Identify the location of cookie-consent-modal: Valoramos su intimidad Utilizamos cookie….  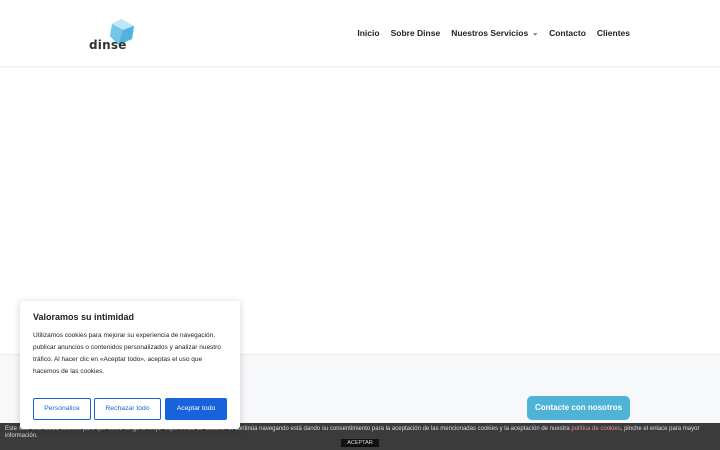
(130, 365).